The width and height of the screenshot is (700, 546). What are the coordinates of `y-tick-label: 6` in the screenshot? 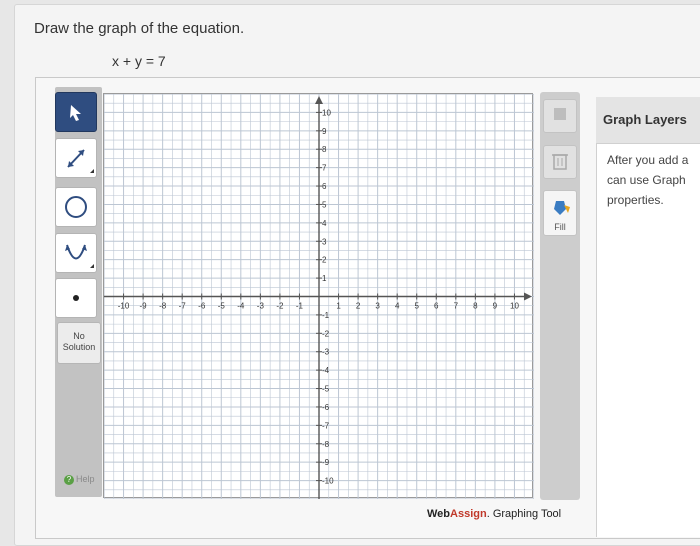 It's located at (324, 186).